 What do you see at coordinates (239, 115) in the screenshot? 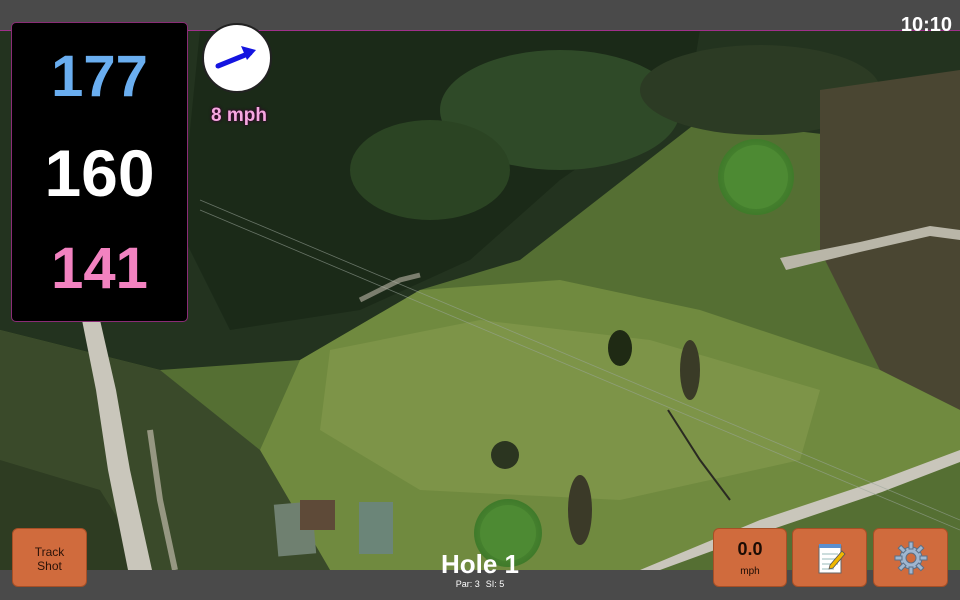
I see `wind-speed-label: 8 mph` at bounding box center [239, 115].